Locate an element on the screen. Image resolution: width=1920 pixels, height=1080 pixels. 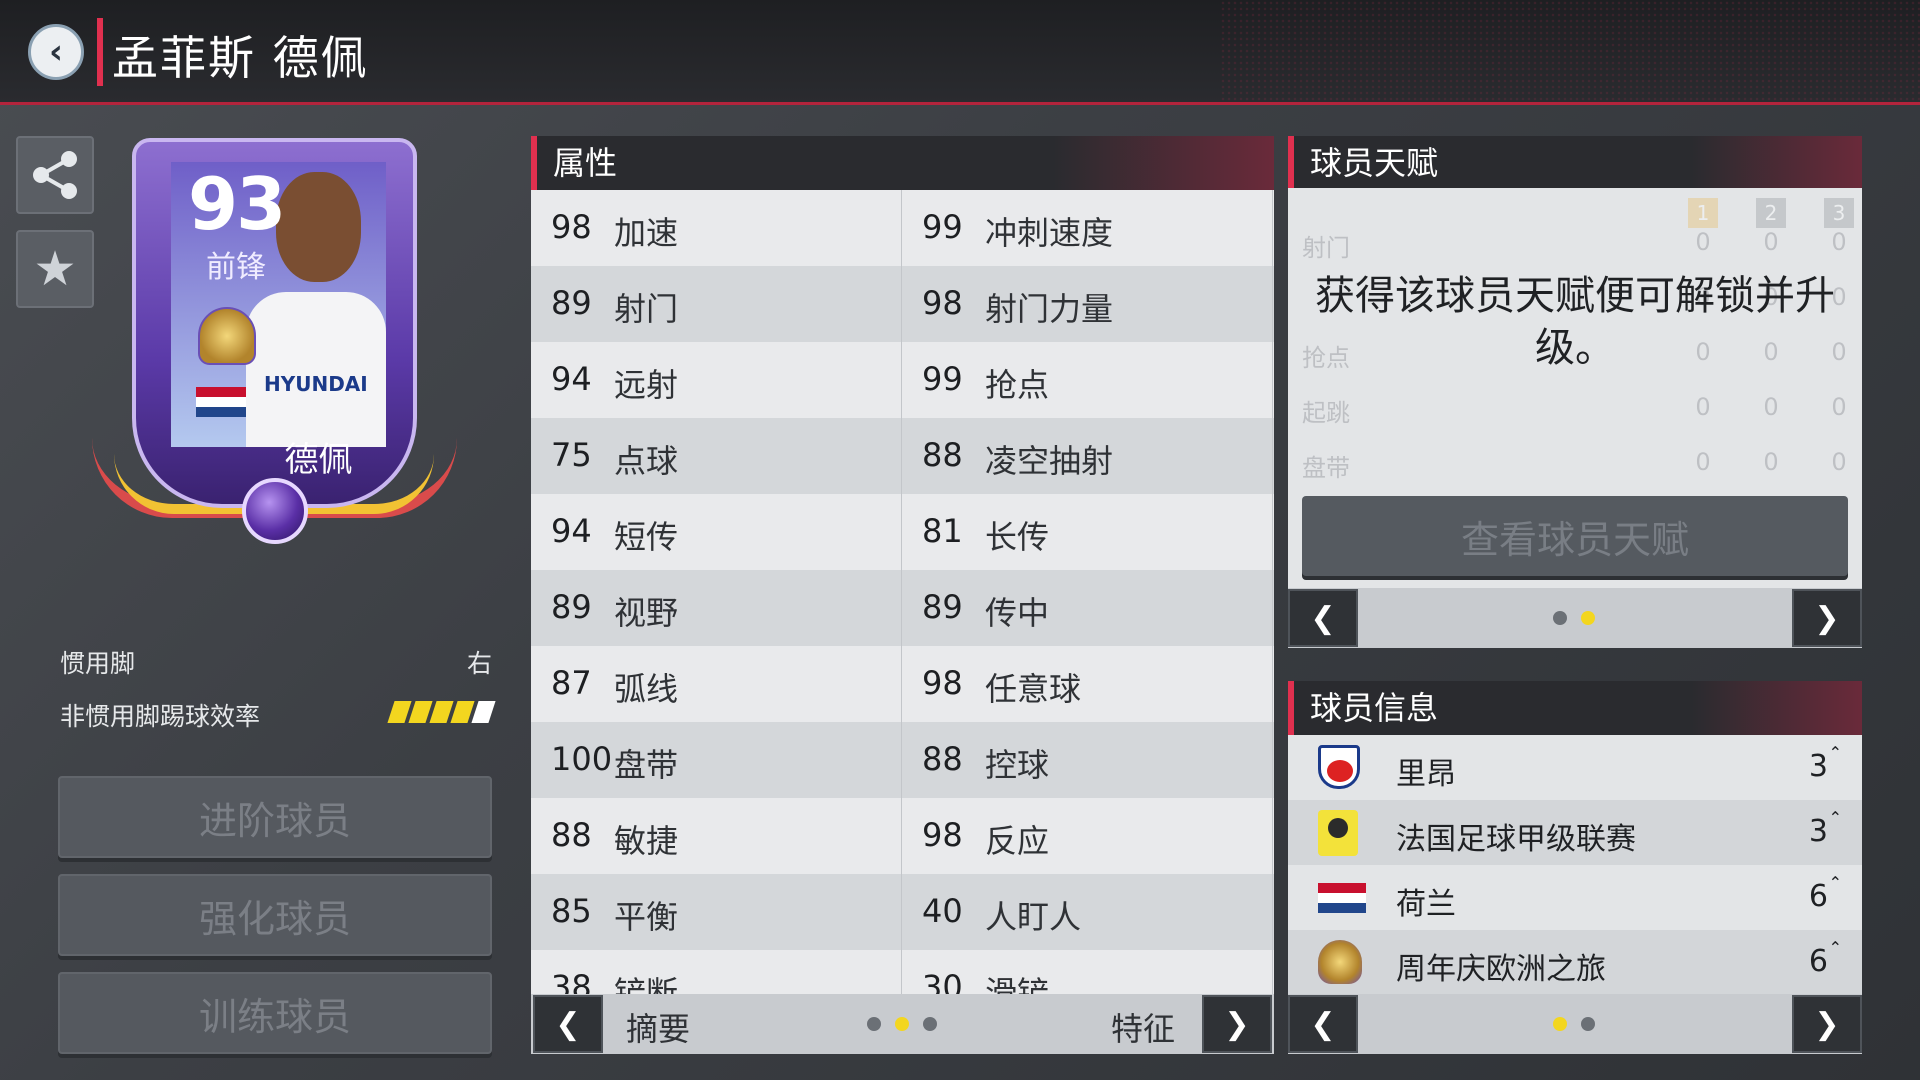
player-photo is located at coordinates (318, 227).